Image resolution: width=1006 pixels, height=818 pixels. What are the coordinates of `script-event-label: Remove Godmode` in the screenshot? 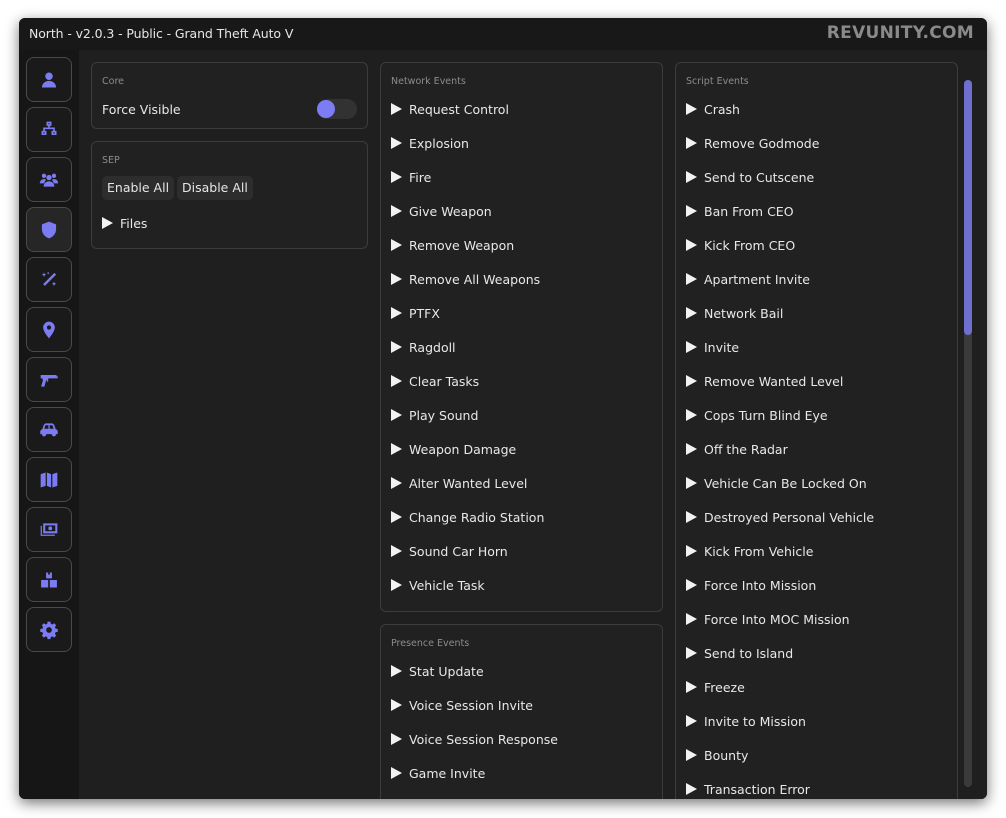 It's located at (762, 143).